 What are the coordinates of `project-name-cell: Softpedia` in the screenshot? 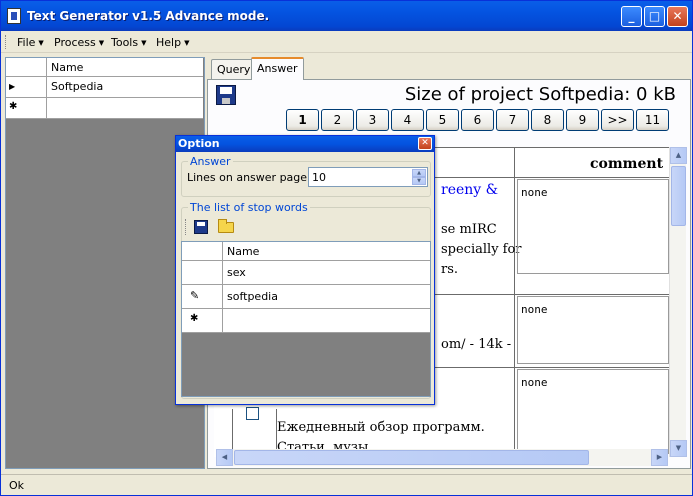 It's located at (125, 87).